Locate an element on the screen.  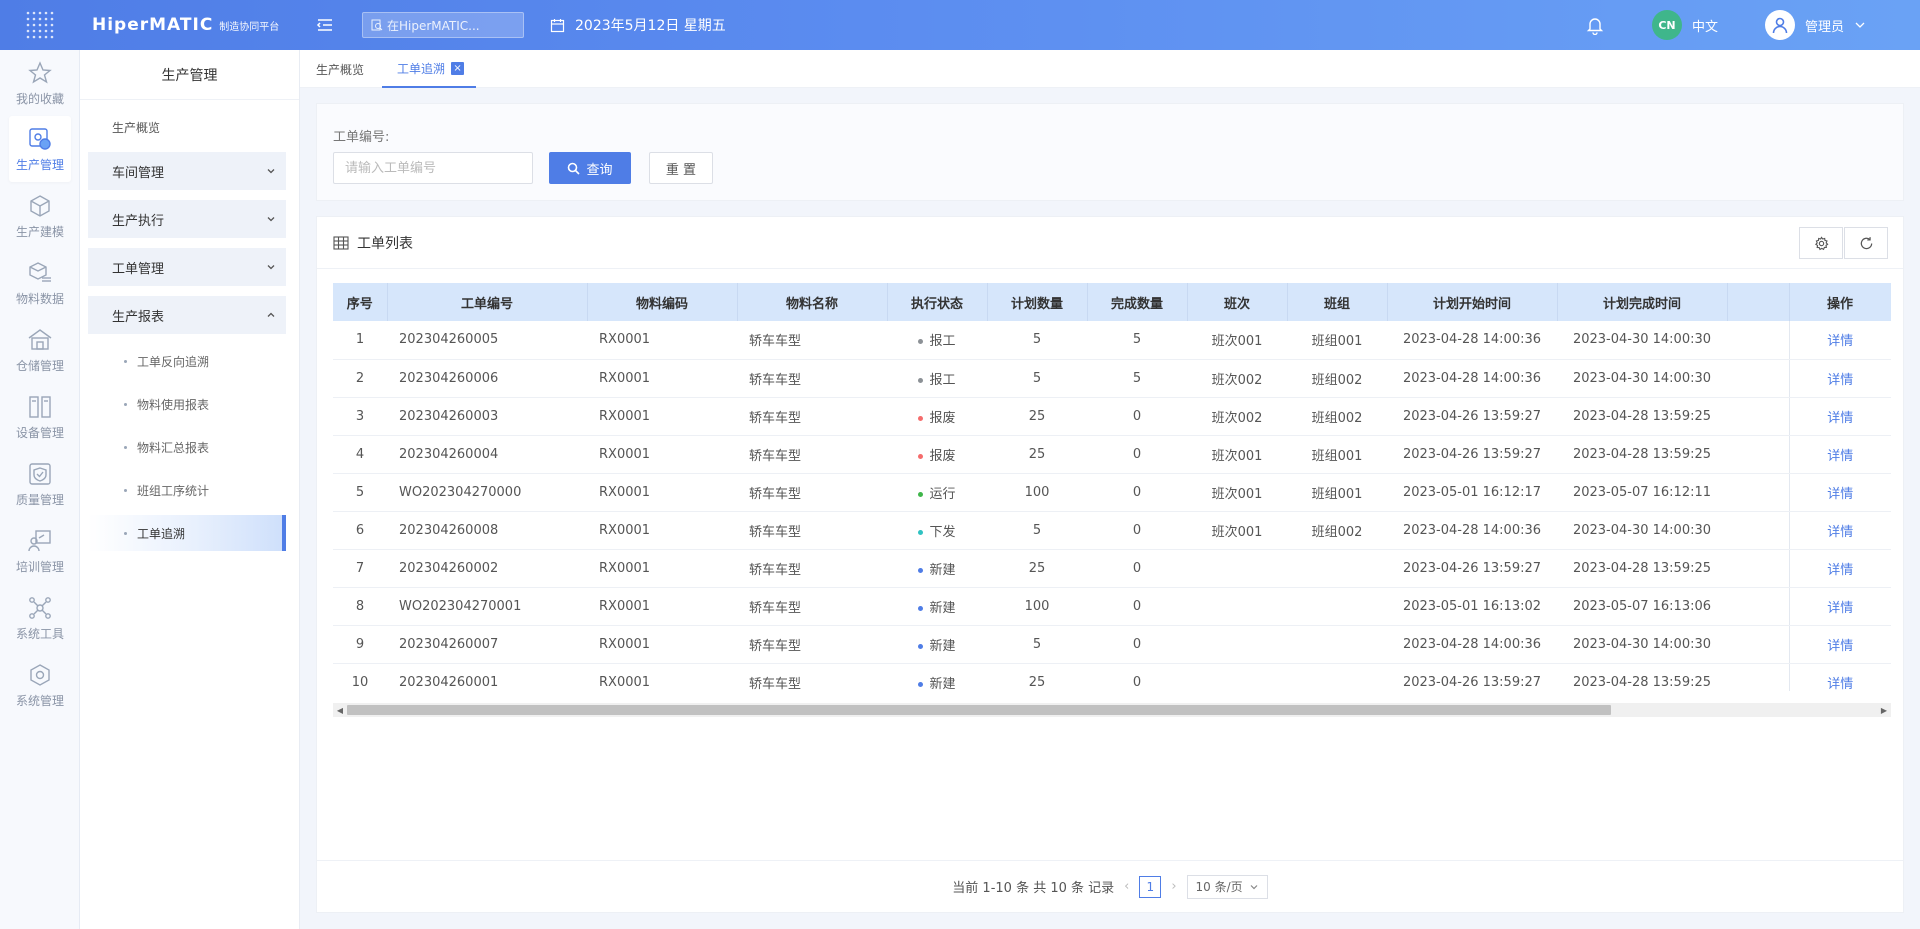
horizontal-scrollbar: ◀ ▶ is located at coordinates (1112, 710).